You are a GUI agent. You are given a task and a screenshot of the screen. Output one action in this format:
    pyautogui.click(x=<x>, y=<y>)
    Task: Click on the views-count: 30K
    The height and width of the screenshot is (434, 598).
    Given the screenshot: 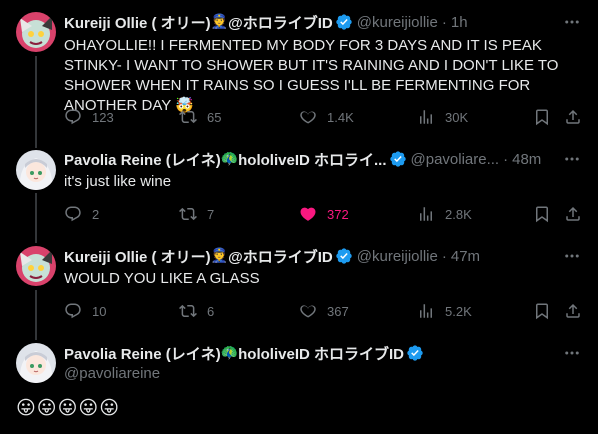 What is the action you would take?
    pyautogui.click(x=457, y=117)
    